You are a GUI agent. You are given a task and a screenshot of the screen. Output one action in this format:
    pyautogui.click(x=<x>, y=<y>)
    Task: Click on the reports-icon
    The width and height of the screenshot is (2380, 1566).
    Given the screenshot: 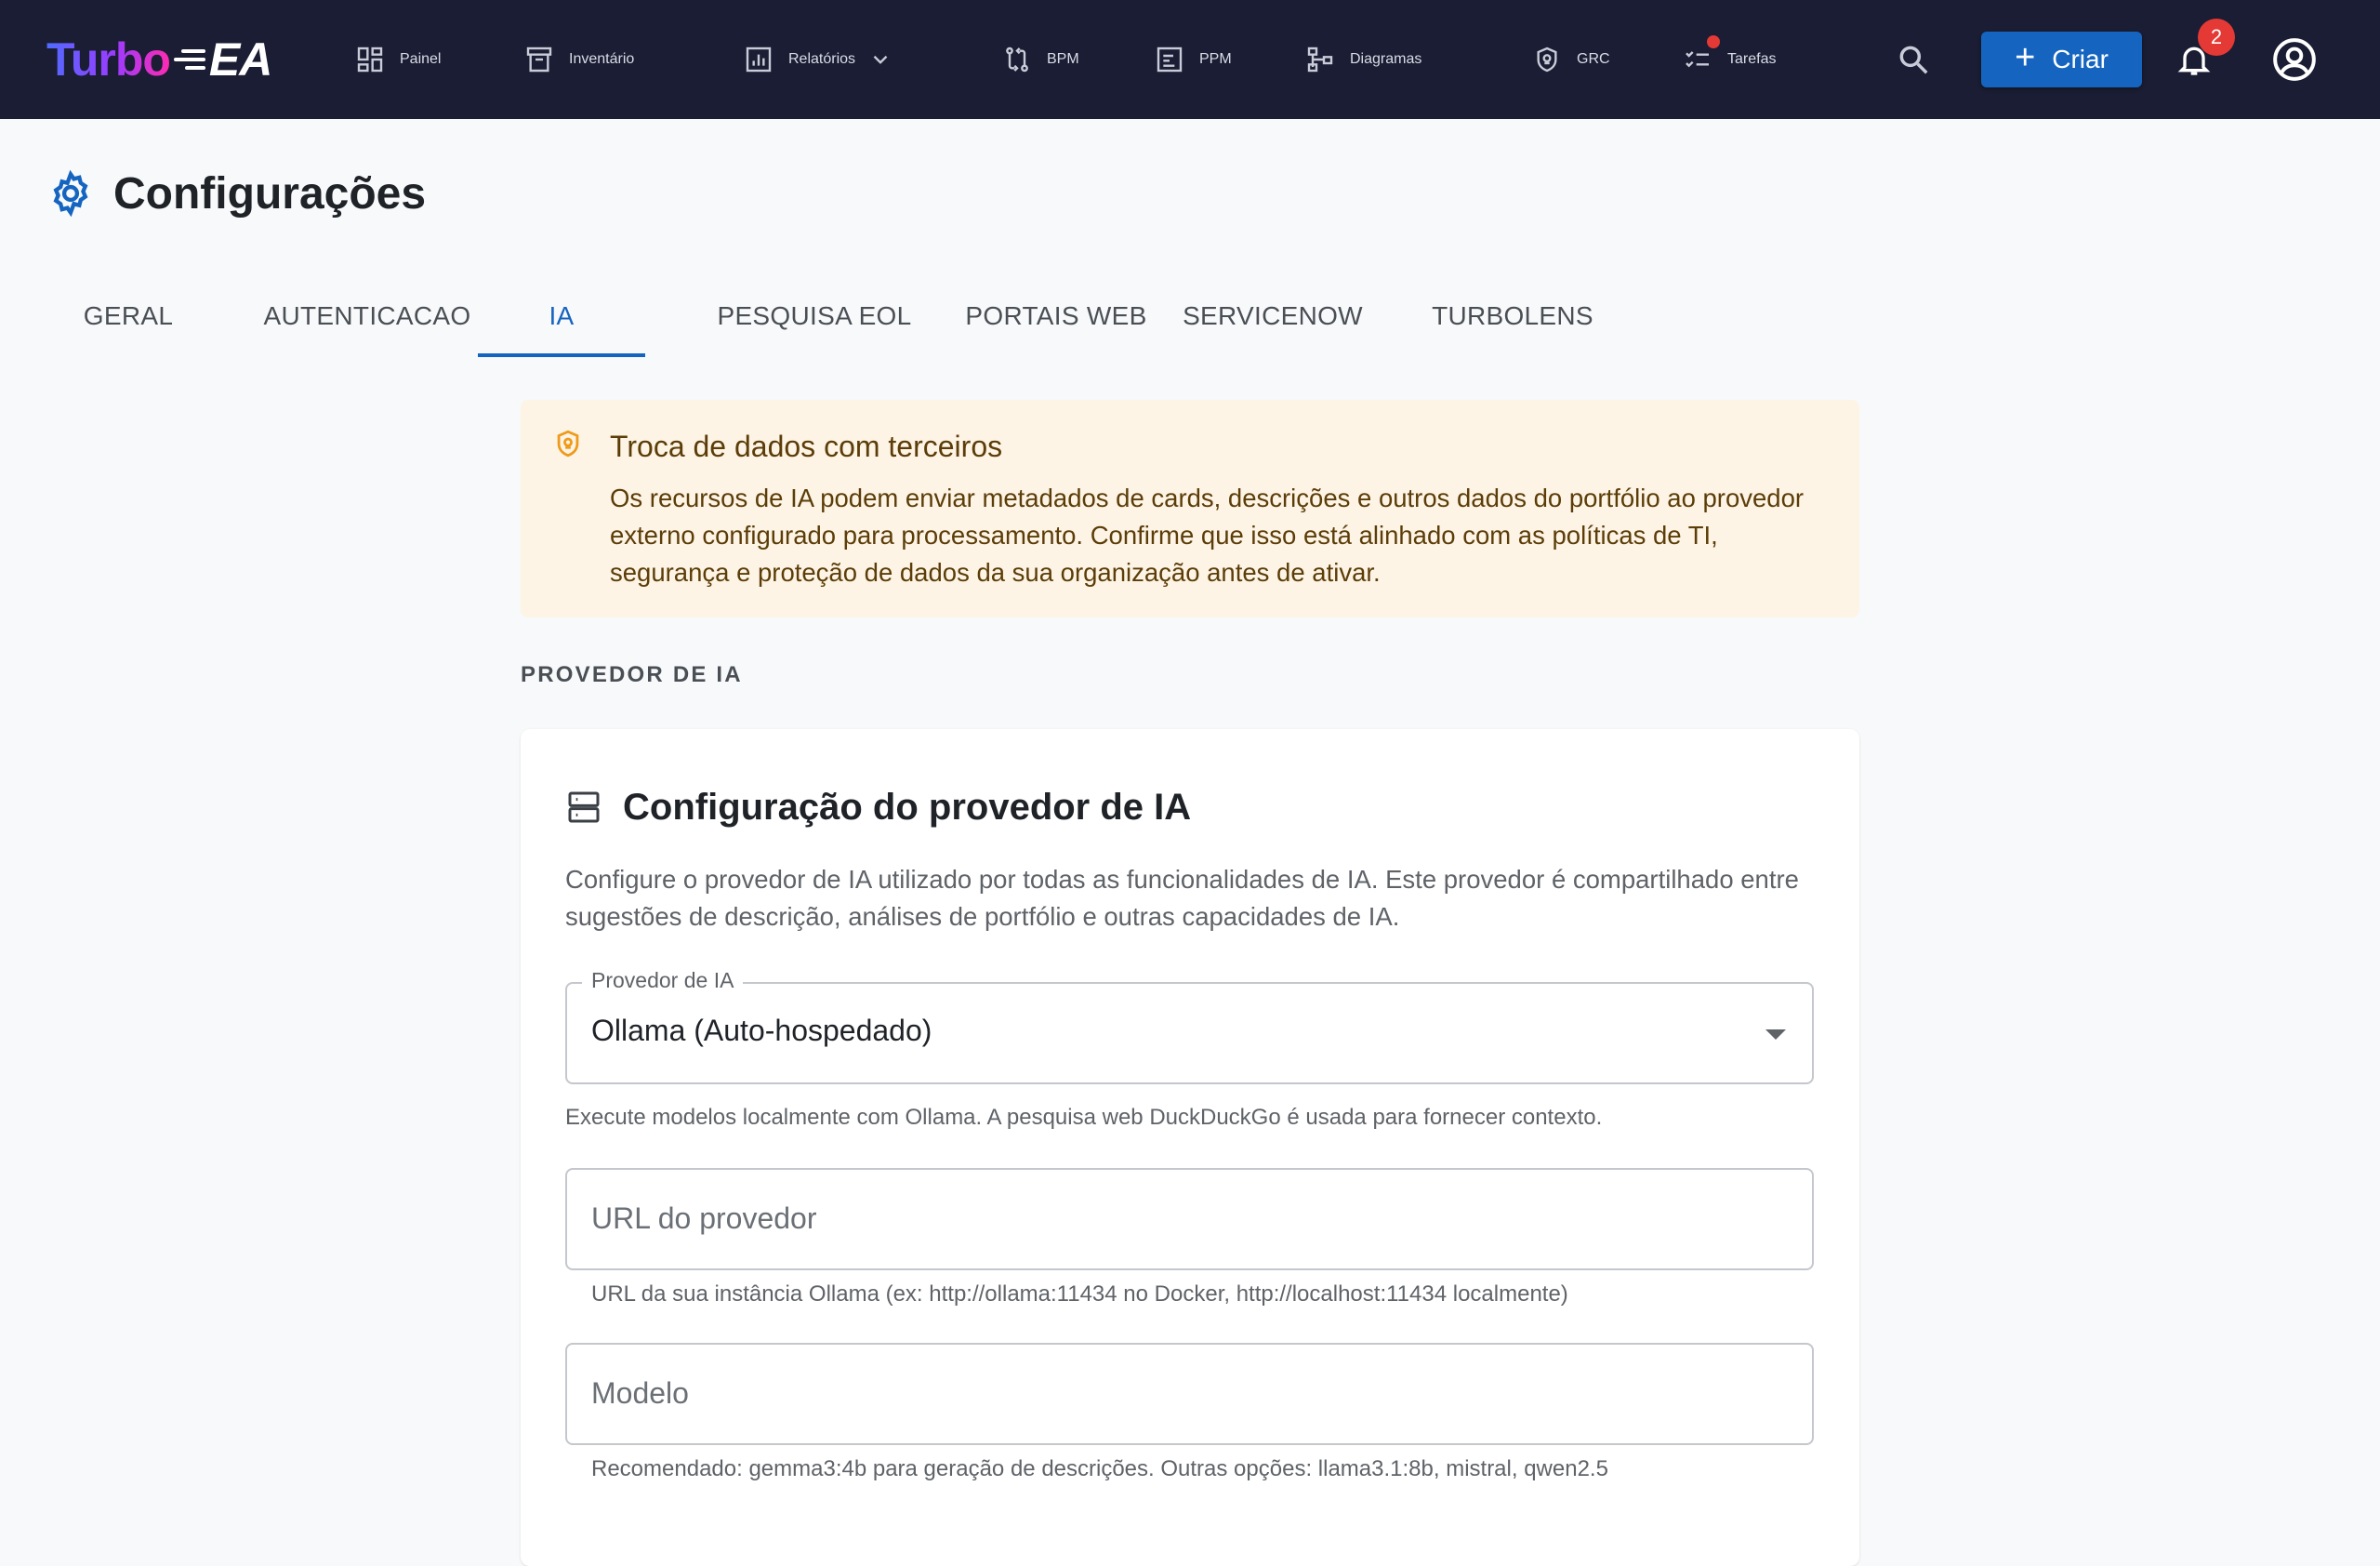 What is the action you would take?
    pyautogui.click(x=759, y=59)
    